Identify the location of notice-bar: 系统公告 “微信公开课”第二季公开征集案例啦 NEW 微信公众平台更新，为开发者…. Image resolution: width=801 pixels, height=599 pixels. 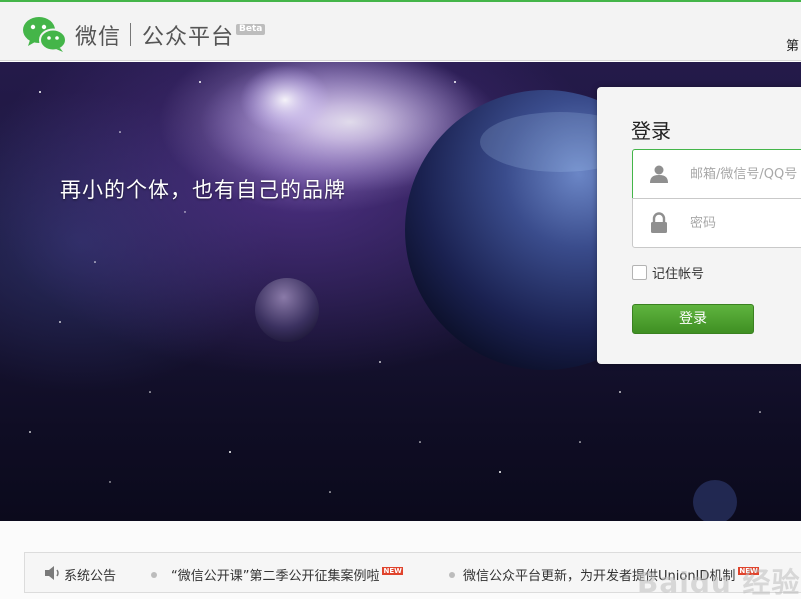
(412, 575).